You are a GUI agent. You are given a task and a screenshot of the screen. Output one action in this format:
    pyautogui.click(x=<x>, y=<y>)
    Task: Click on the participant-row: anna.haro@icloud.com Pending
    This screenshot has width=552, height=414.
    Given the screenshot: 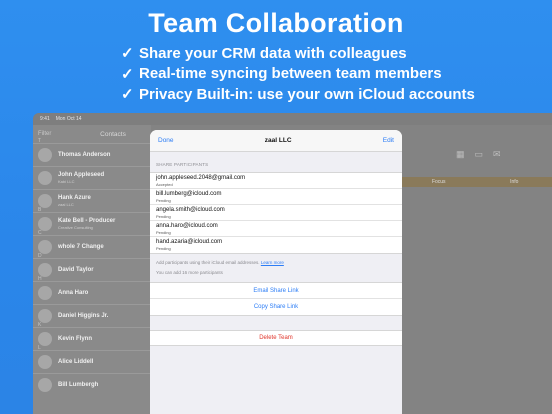 What is the action you would take?
    pyautogui.click(x=276, y=229)
    